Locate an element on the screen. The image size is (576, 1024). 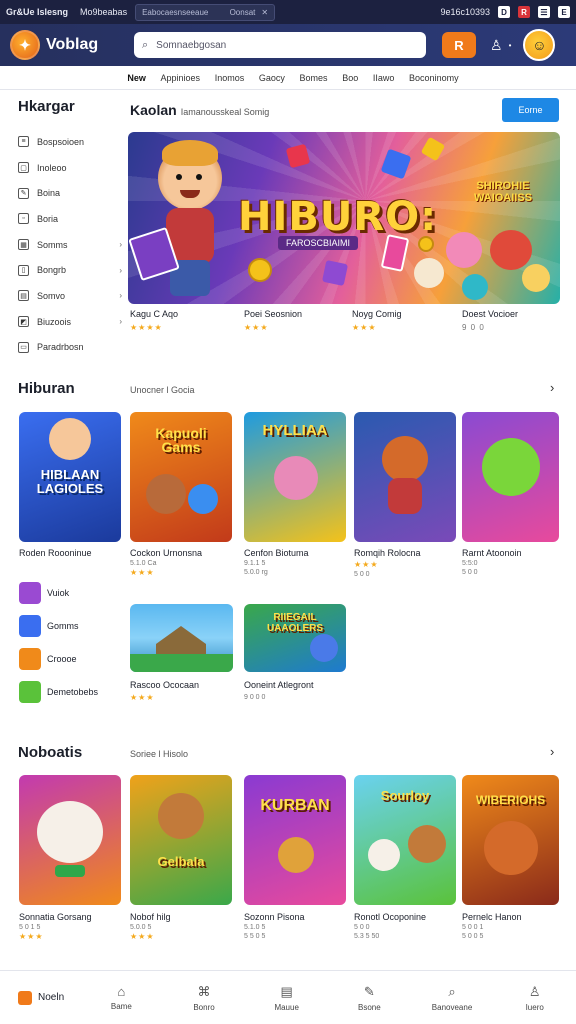
bottom-nav-label: Bame is located at coordinates (121, 1006).